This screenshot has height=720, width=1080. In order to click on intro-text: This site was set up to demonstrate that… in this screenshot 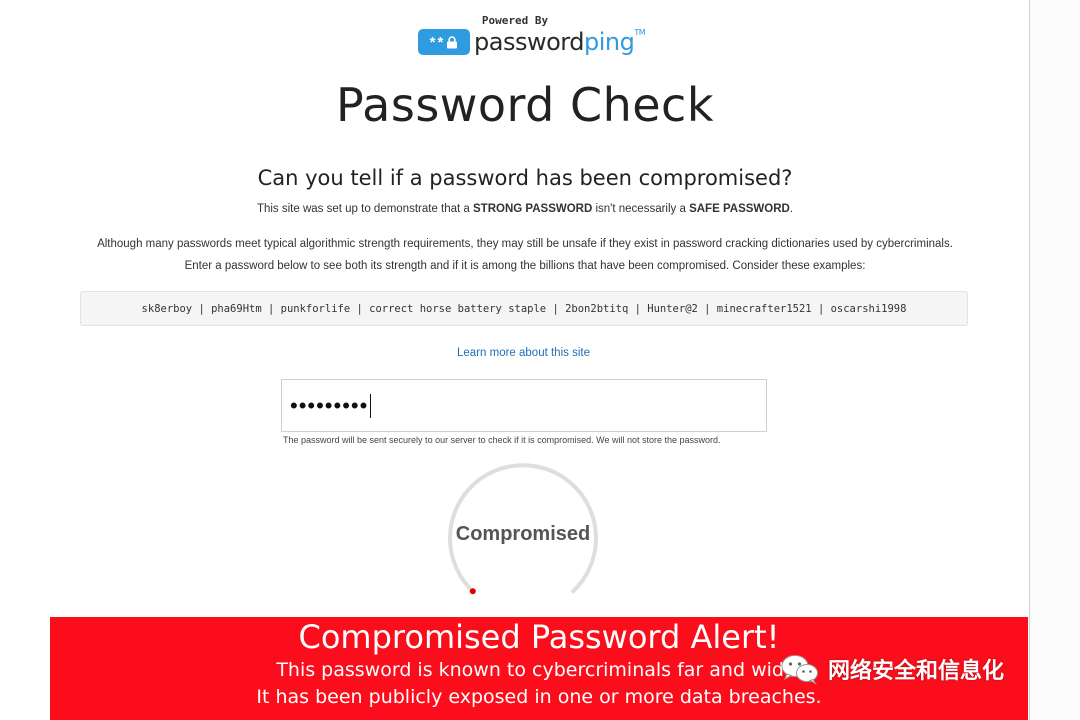, I will do `click(525, 209)`.